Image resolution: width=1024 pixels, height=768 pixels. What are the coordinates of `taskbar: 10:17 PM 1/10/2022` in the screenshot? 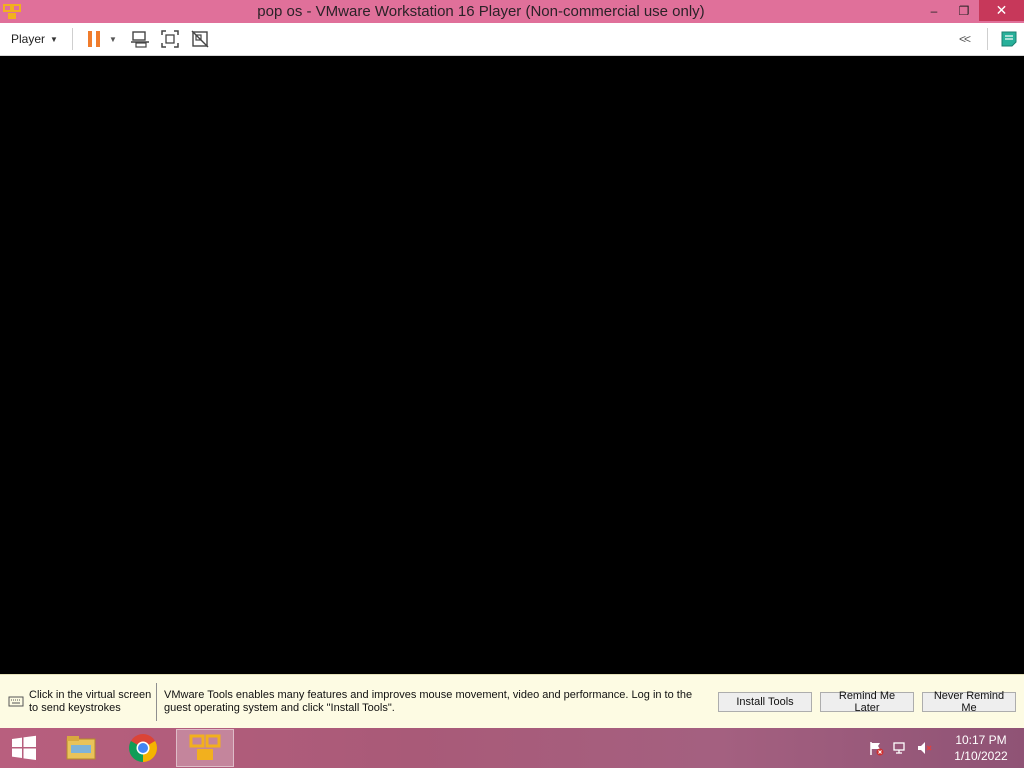 It's located at (512, 748).